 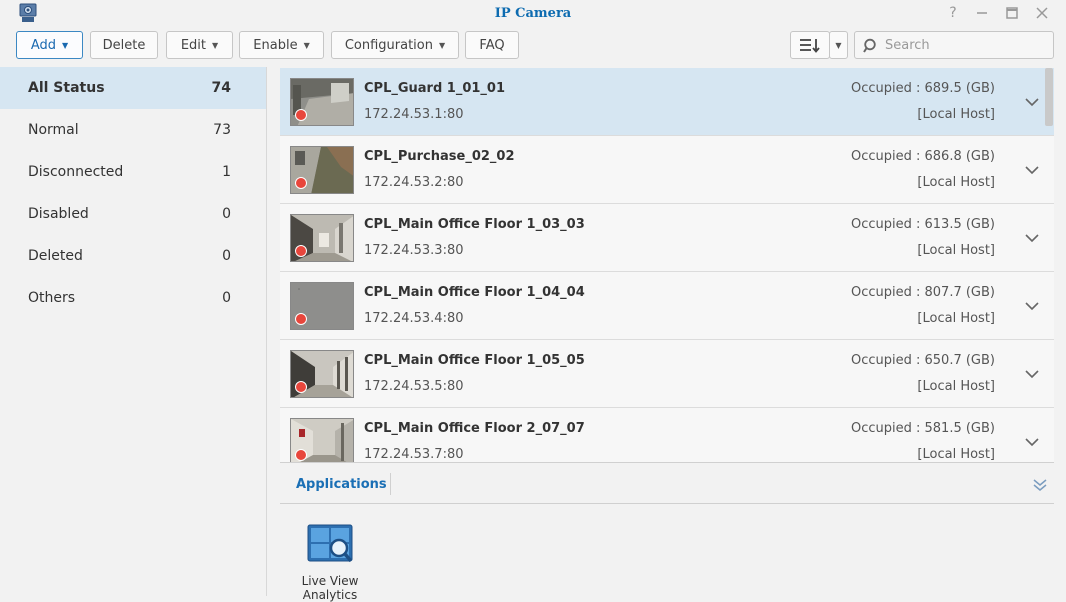 I want to click on enable-button: Enable ▼, so click(x=281, y=45).